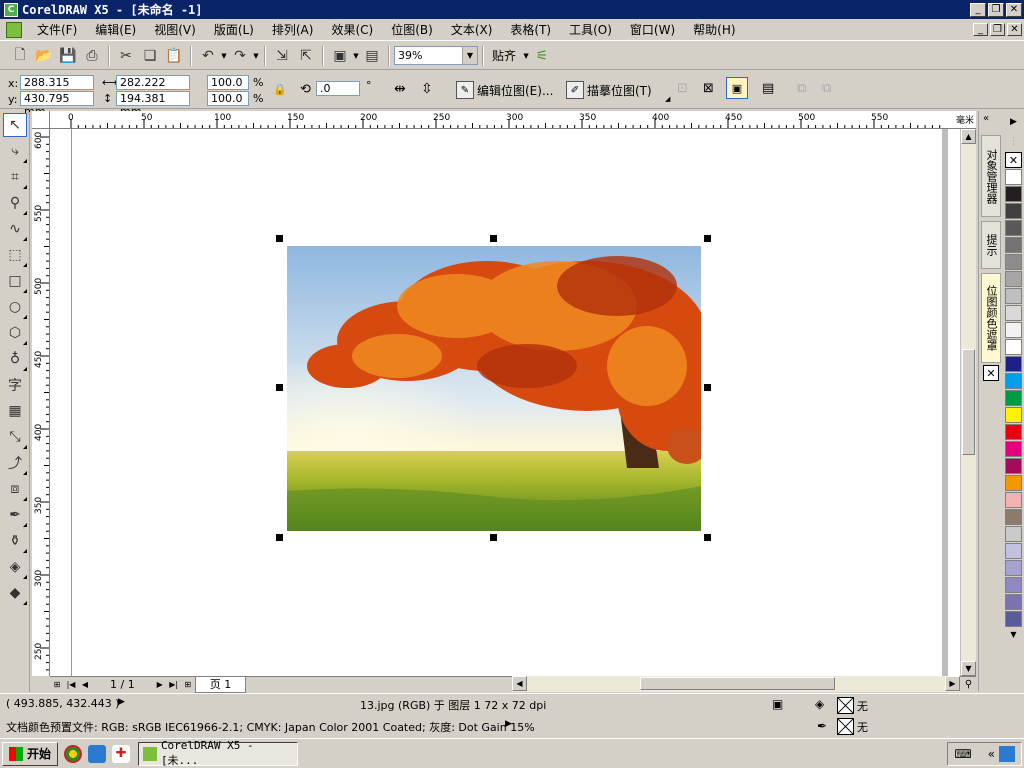 This screenshot has width=1024, height=768. Describe the element at coordinates (991, 373) in the screenshot. I see `close-docker-icon: ✕` at that location.